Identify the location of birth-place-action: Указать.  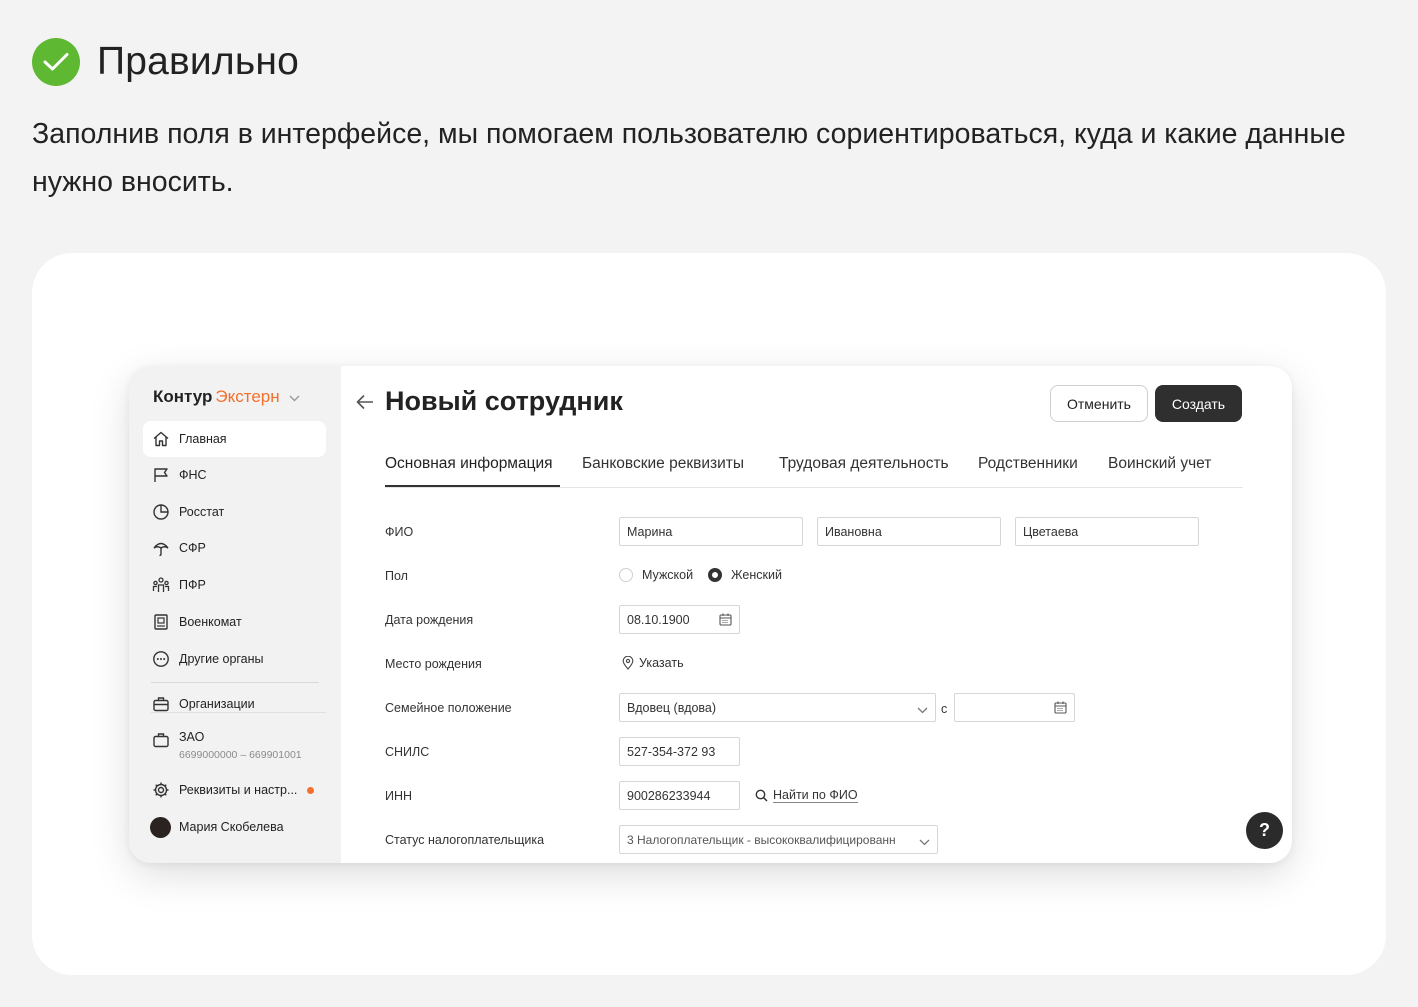
(661, 663).